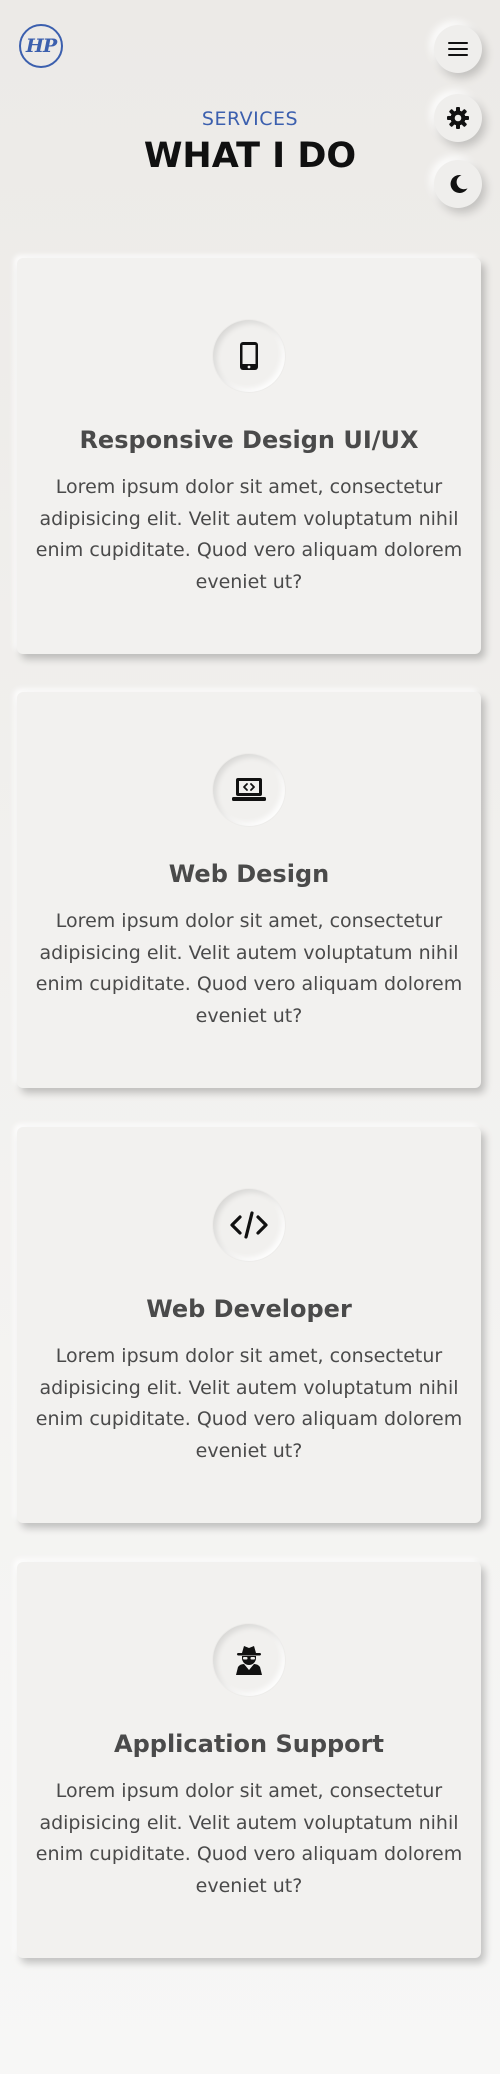 The width and height of the screenshot is (500, 2074). I want to click on code-icon, so click(249, 1225).